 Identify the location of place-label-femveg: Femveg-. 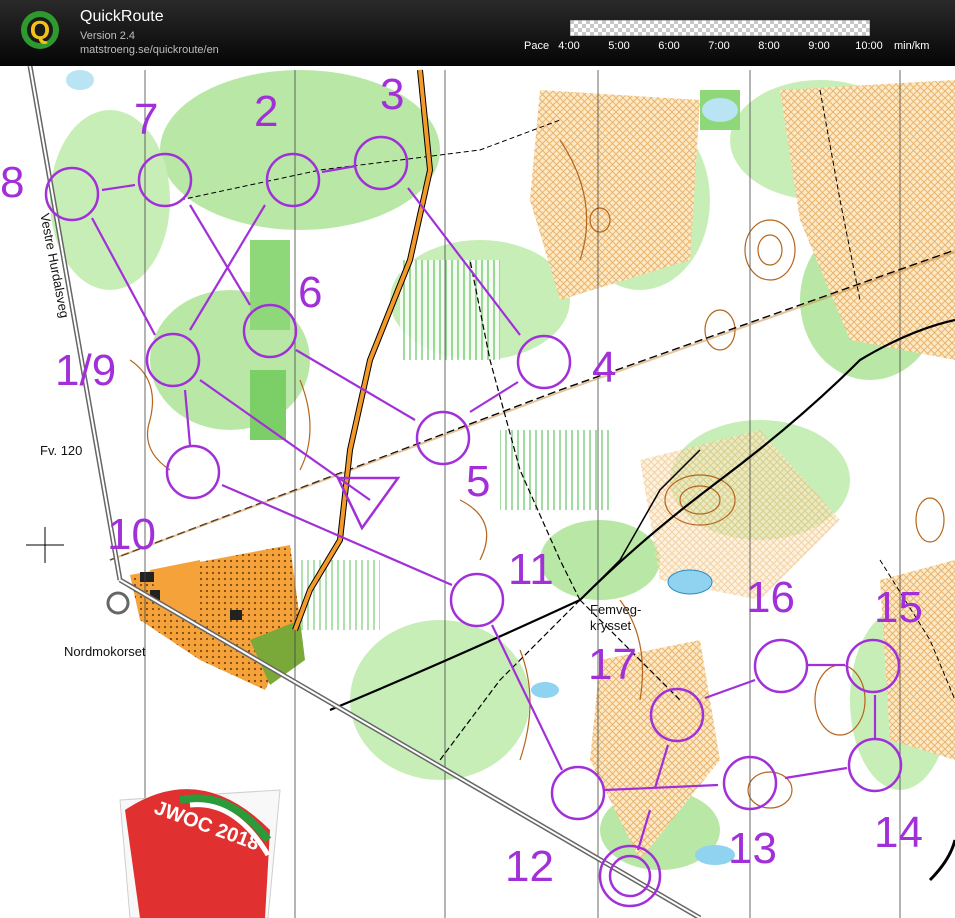
(616, 609).